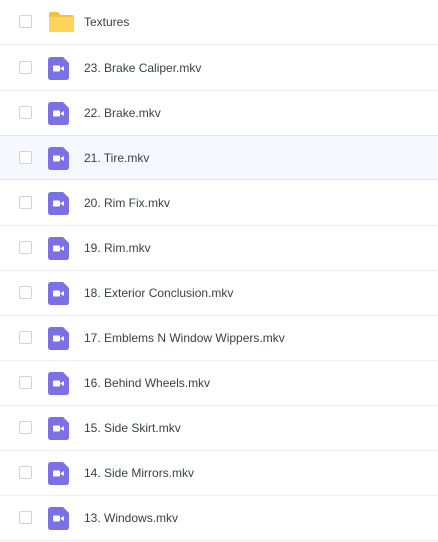 This screenshot has width=438, height=542. Describe the element at coordinates (127, 203) in the screenshot. I see `file-name: 20. Rim Fix.mkv` at that location.